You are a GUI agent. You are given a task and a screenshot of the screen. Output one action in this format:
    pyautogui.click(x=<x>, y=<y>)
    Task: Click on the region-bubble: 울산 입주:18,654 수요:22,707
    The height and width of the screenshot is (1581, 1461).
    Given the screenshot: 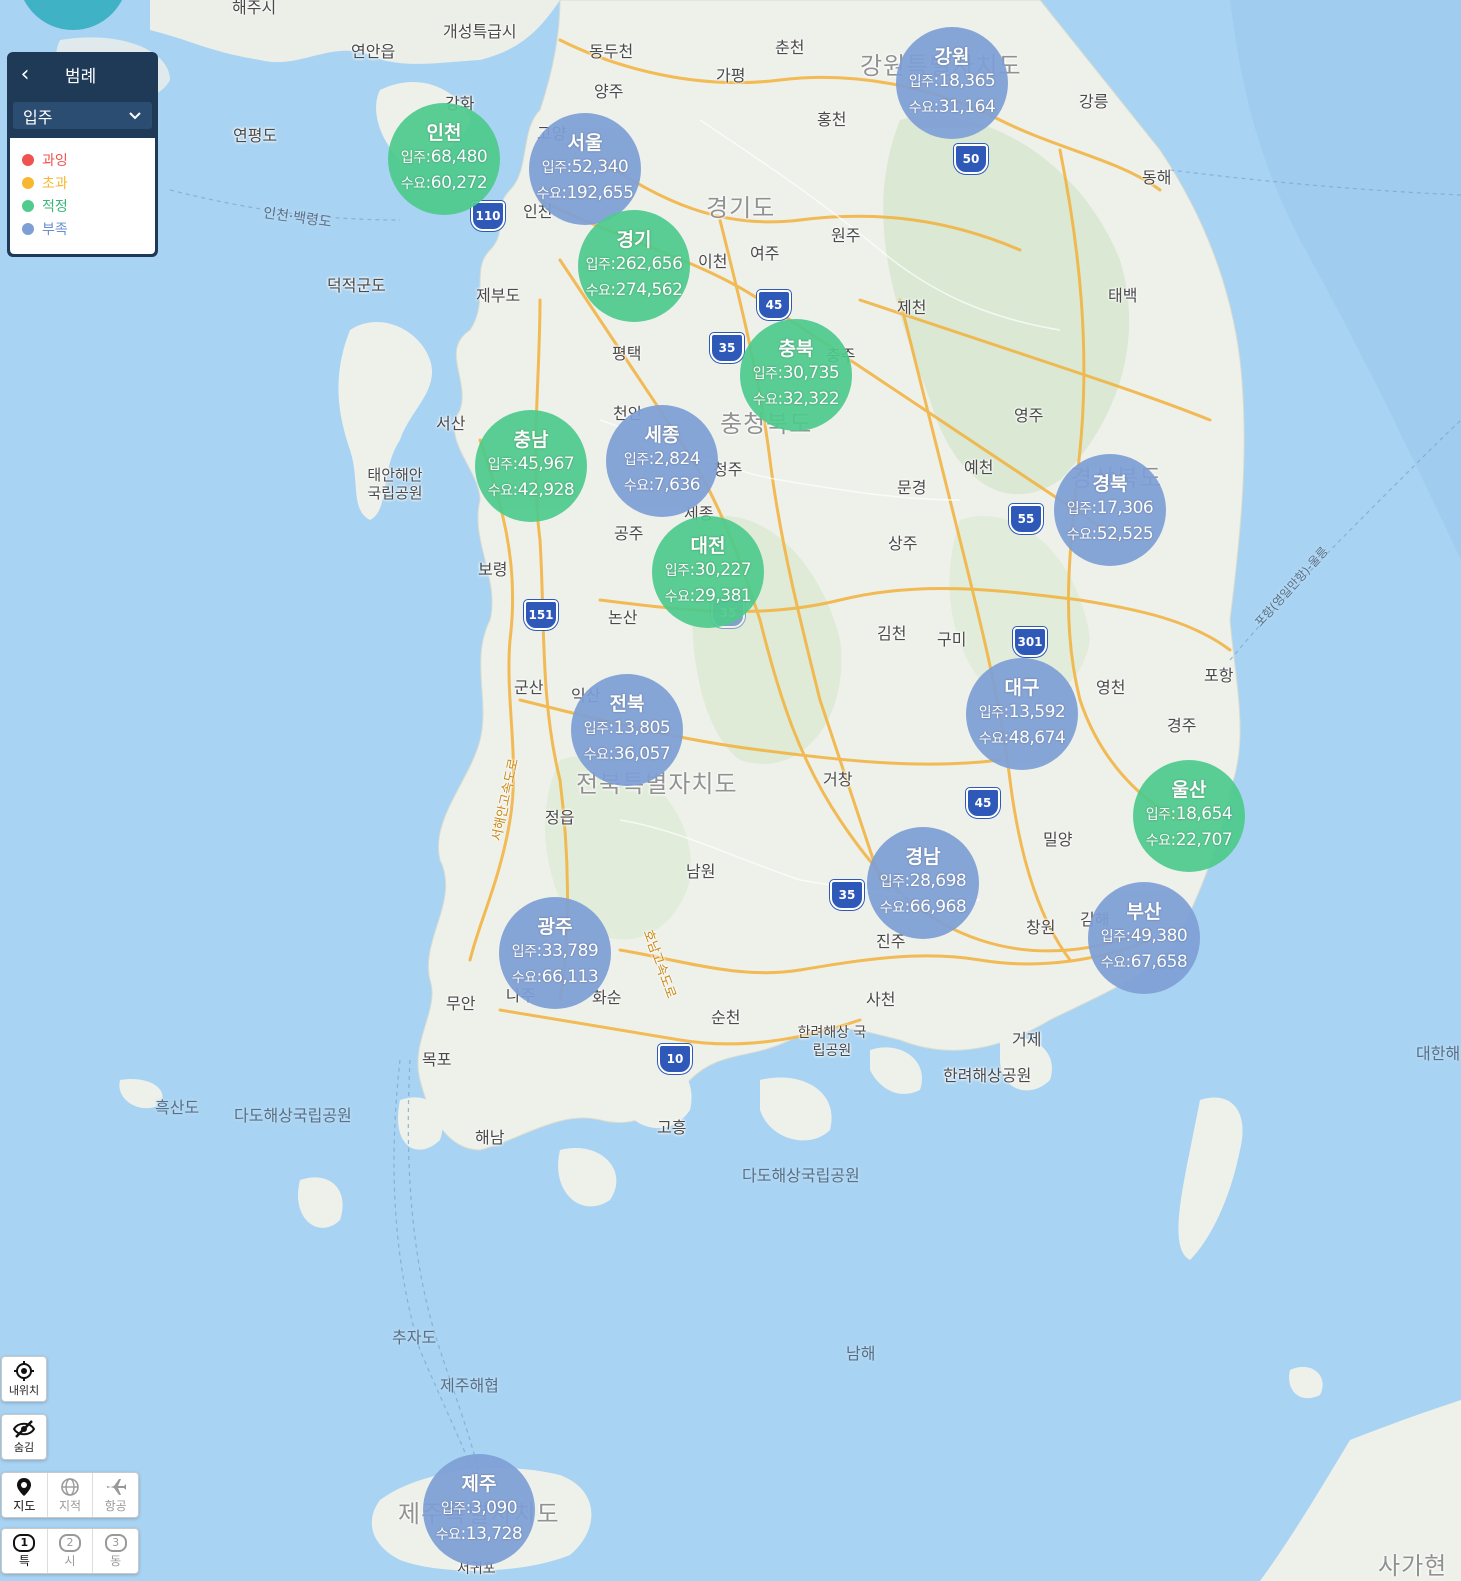 What is the action you would take?
    pyautogui.click(x=1189, y=816)
    